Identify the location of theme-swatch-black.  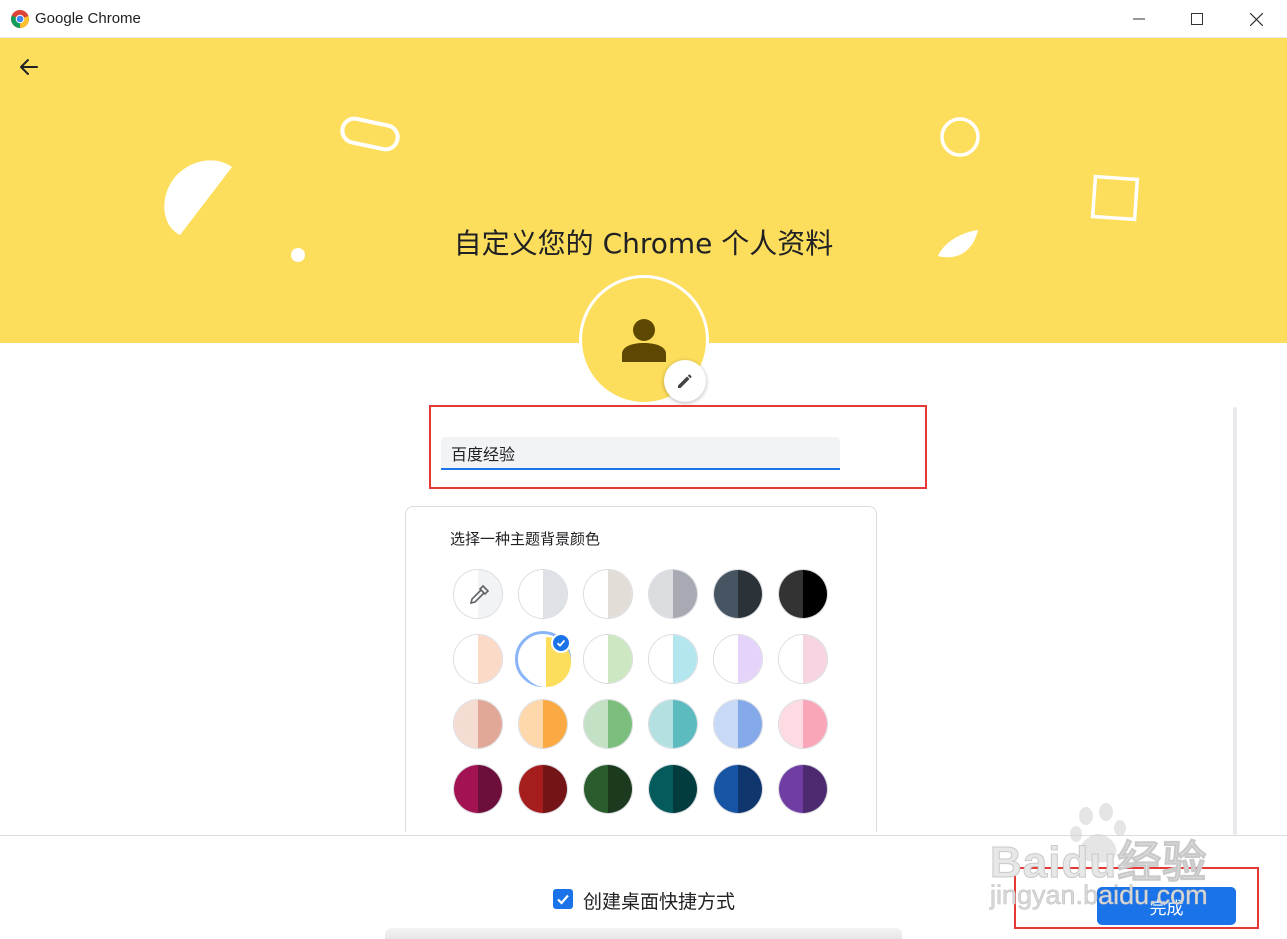
(803, 594).